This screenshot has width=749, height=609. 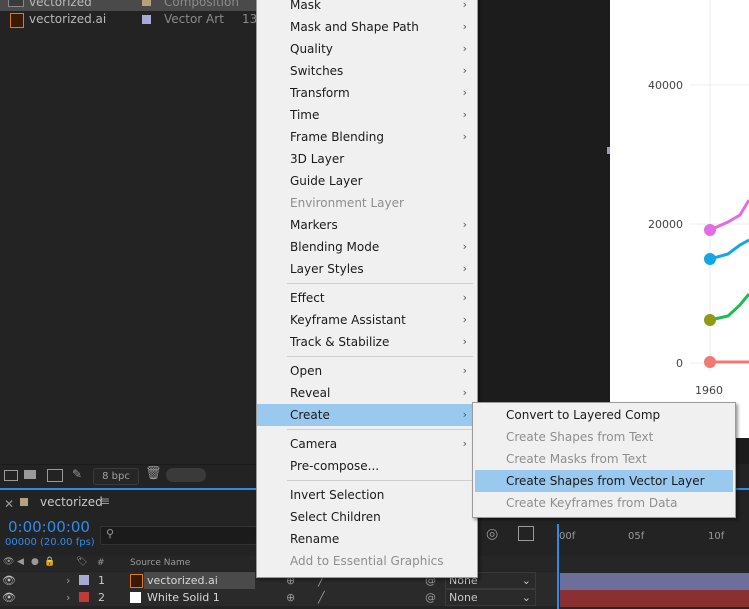 What do you see at coordinates (116, 476) in the screenshot?
I see `bit-depth-button: 8 bpc` at bounding box center [116, 476].